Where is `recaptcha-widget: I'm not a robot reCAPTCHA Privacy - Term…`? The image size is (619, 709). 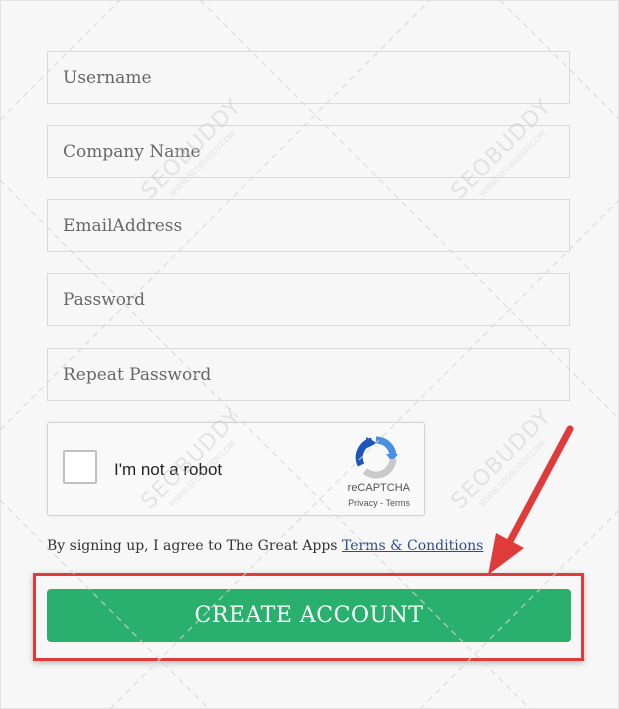
recaptcha-widget: I'm not a robot reCAPTCHA Privacy - Term… is located at coordinates (236, 469).